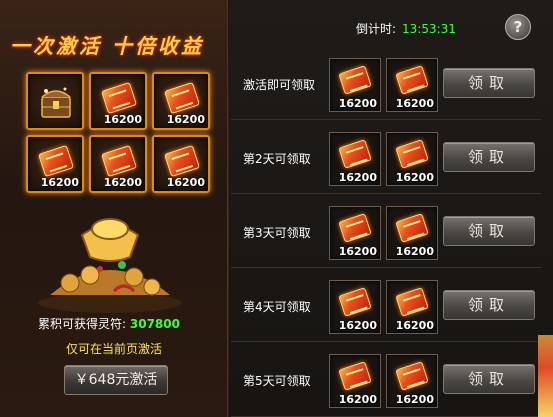 The height and width of the screenshot is (417, 553). What do you see at coordinates (279, 85) in the screenshot?
I see `claim-row-label: 激活即可领取` at bounding box center [279, 85].